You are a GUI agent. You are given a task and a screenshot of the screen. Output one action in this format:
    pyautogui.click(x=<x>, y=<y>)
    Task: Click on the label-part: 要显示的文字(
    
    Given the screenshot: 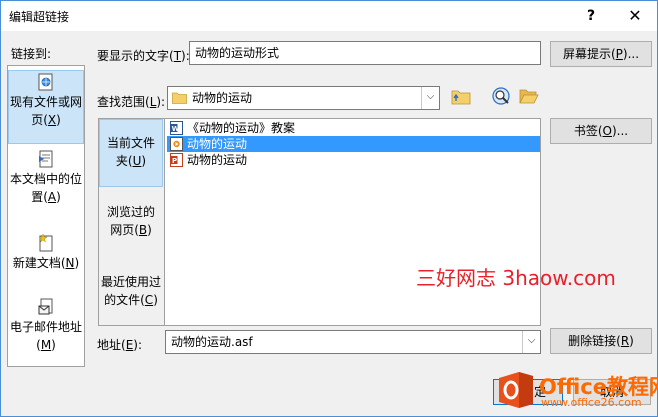 What is the action you would take?
    pyautogui.click(x=135, y=56)
    